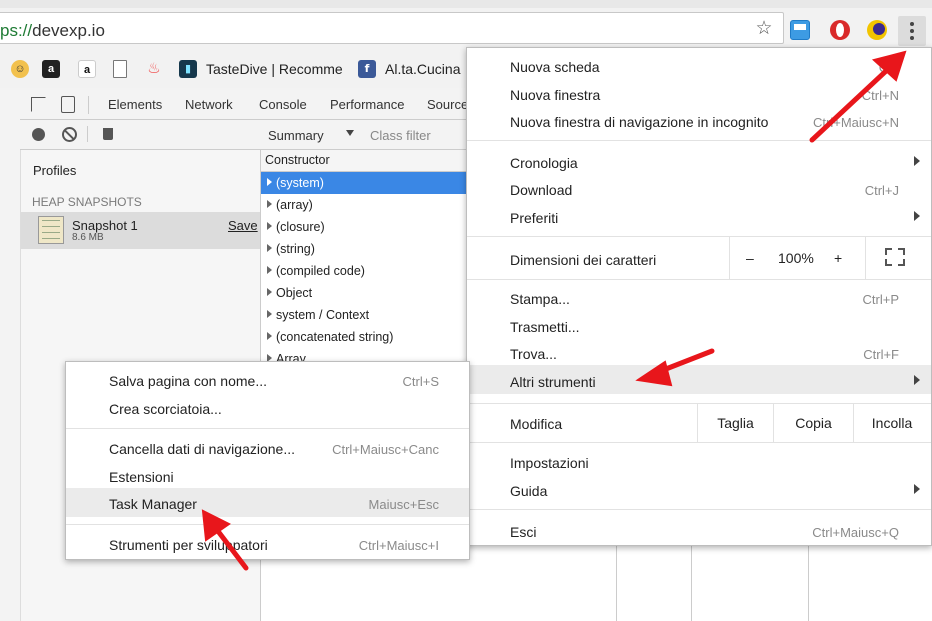  Describe the element at coordinates (216, 525) in the screenshot. I see `arrowhead-task-manager` at that location.